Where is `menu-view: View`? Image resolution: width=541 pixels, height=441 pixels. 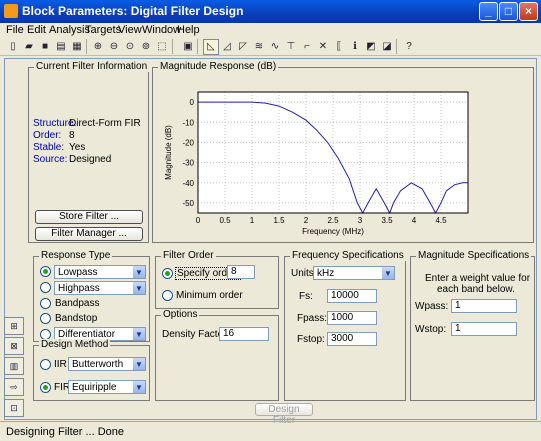 menu-view: View is located at coordinates (130, 30).